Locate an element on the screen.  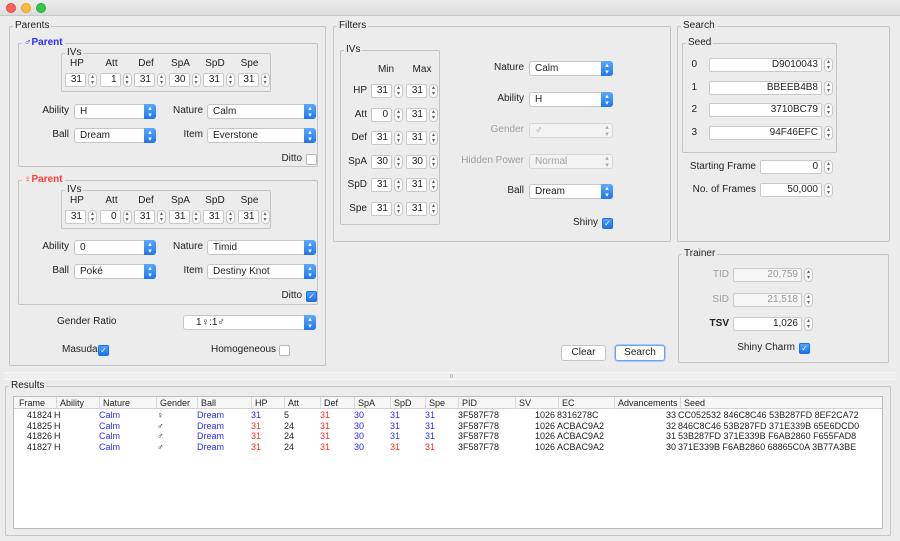
male-iv-spe-spinner: 31 ▴ ▾ is located at coordinates (253, 80).